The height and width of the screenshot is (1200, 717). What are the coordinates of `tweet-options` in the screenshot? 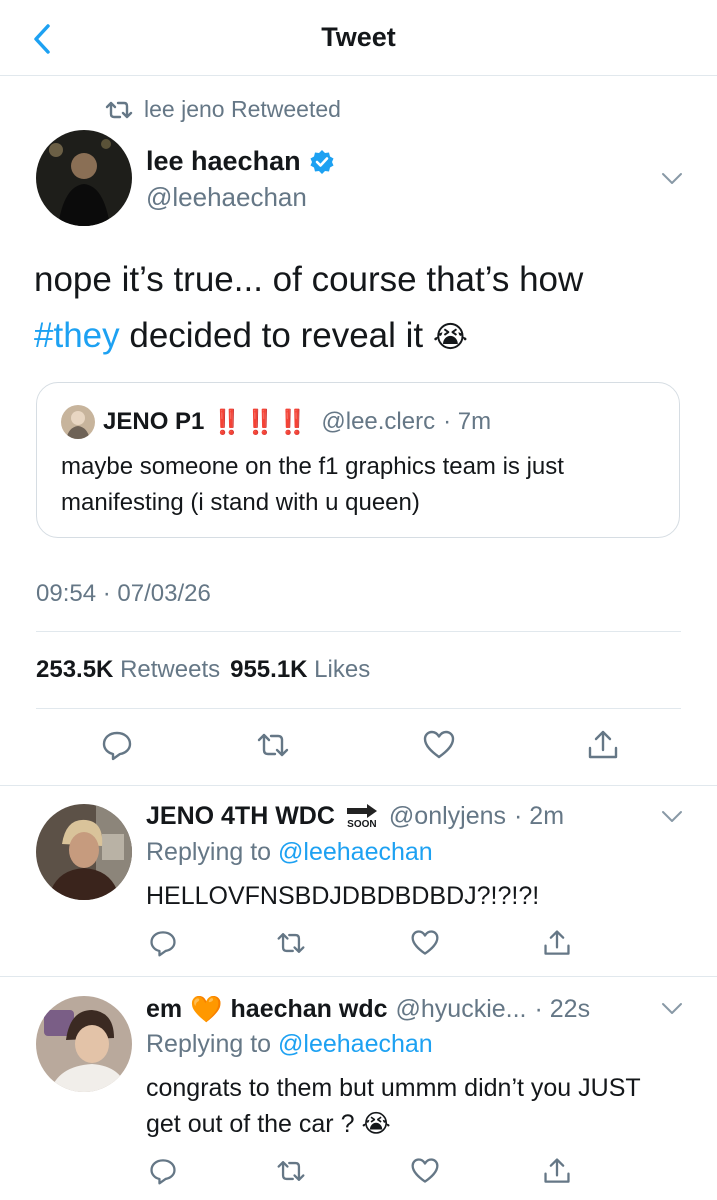 It's located at (672, 179).